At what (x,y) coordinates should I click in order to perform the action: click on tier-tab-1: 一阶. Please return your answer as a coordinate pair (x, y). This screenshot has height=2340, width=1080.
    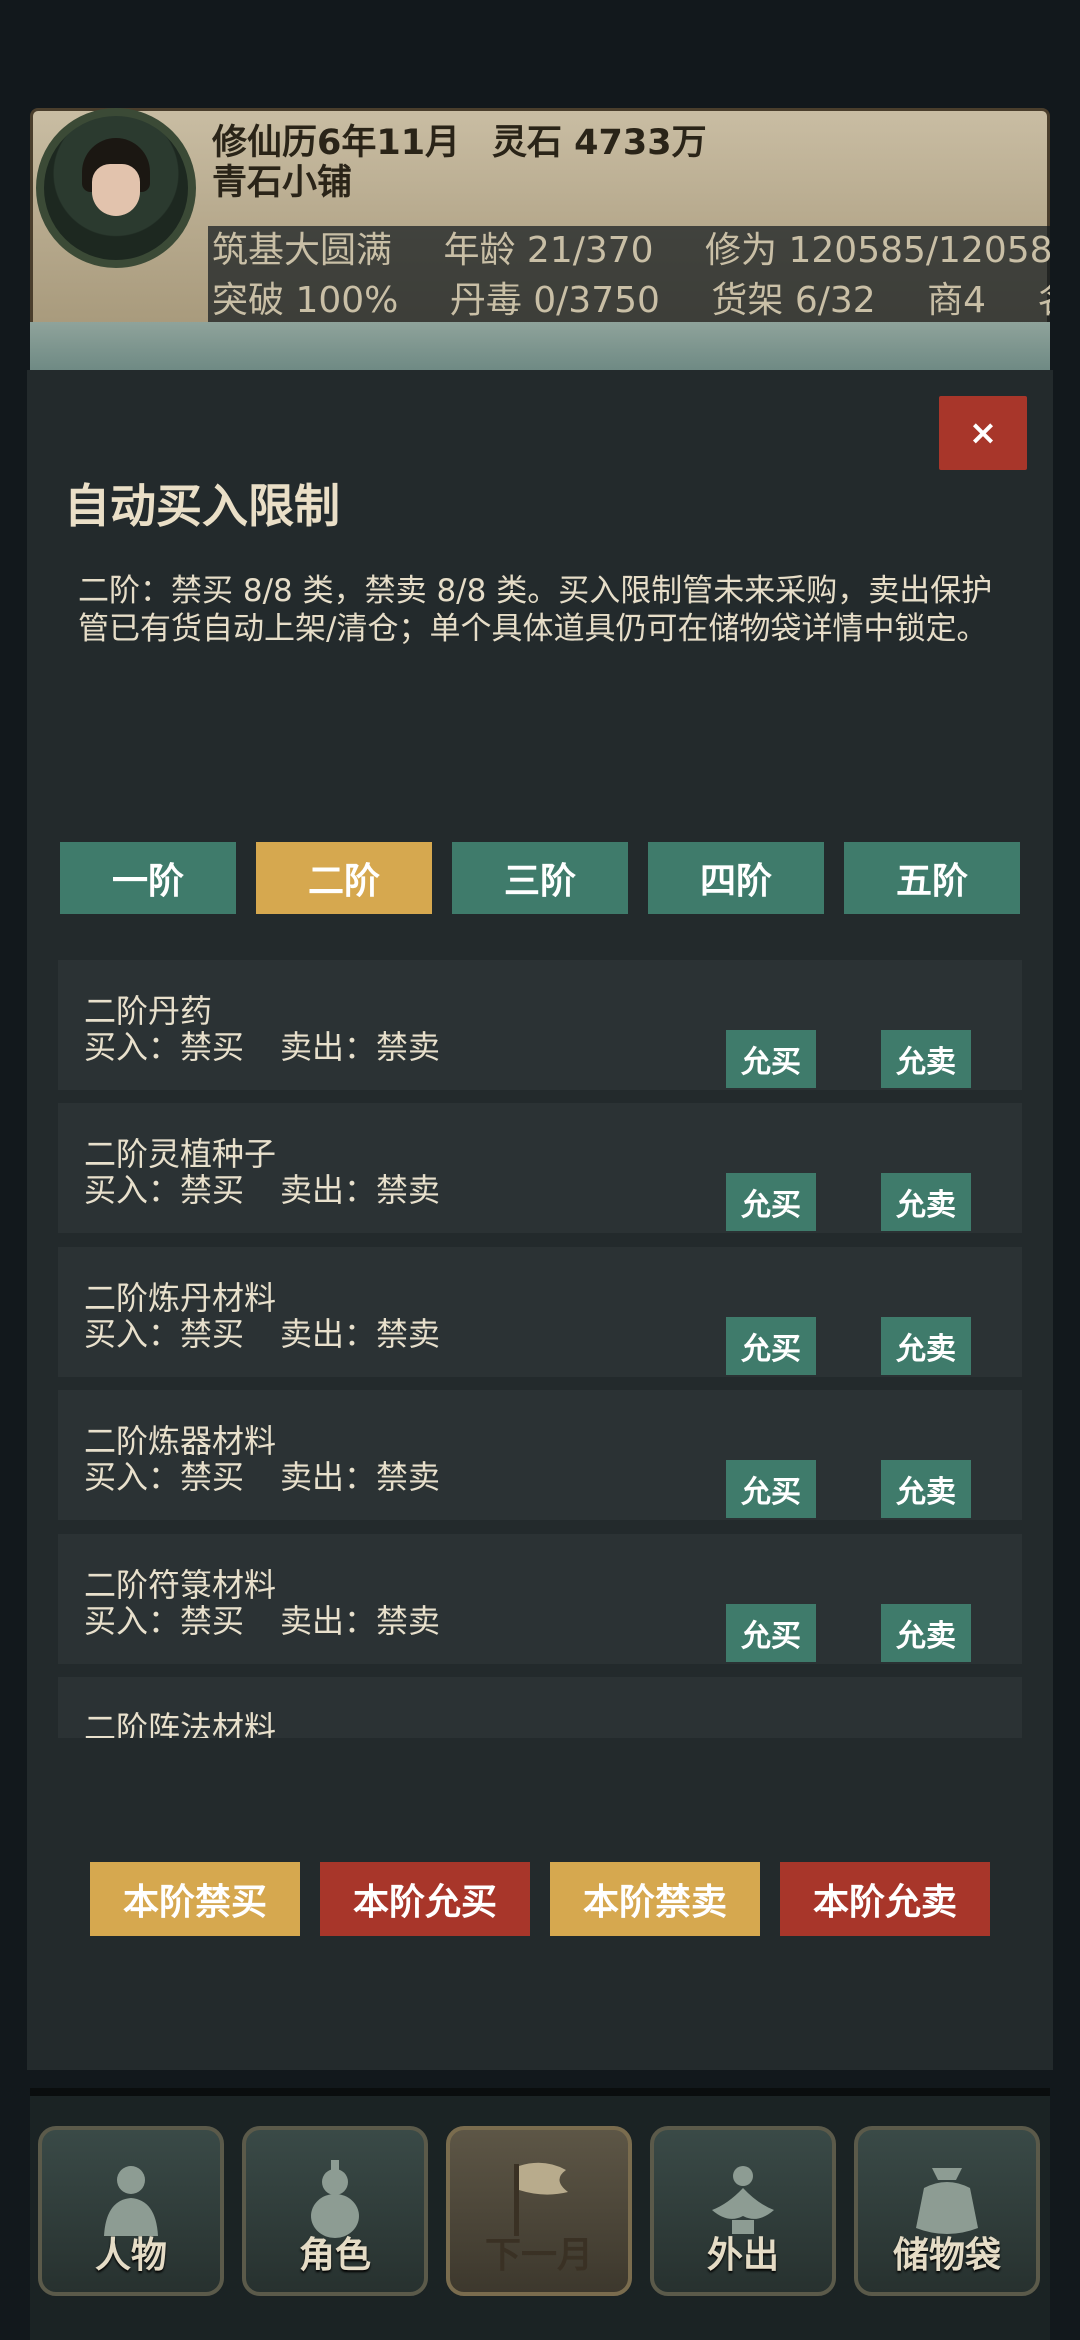
    Looking at the image, I should click on (148, 878).